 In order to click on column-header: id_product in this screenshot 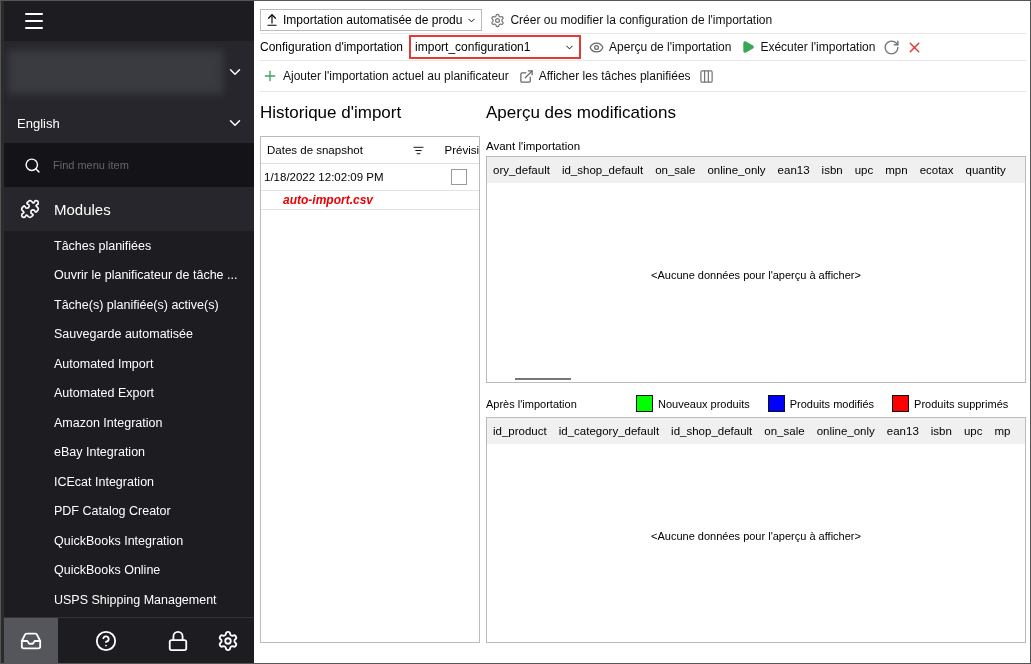, I will do `click(520, 430)`.